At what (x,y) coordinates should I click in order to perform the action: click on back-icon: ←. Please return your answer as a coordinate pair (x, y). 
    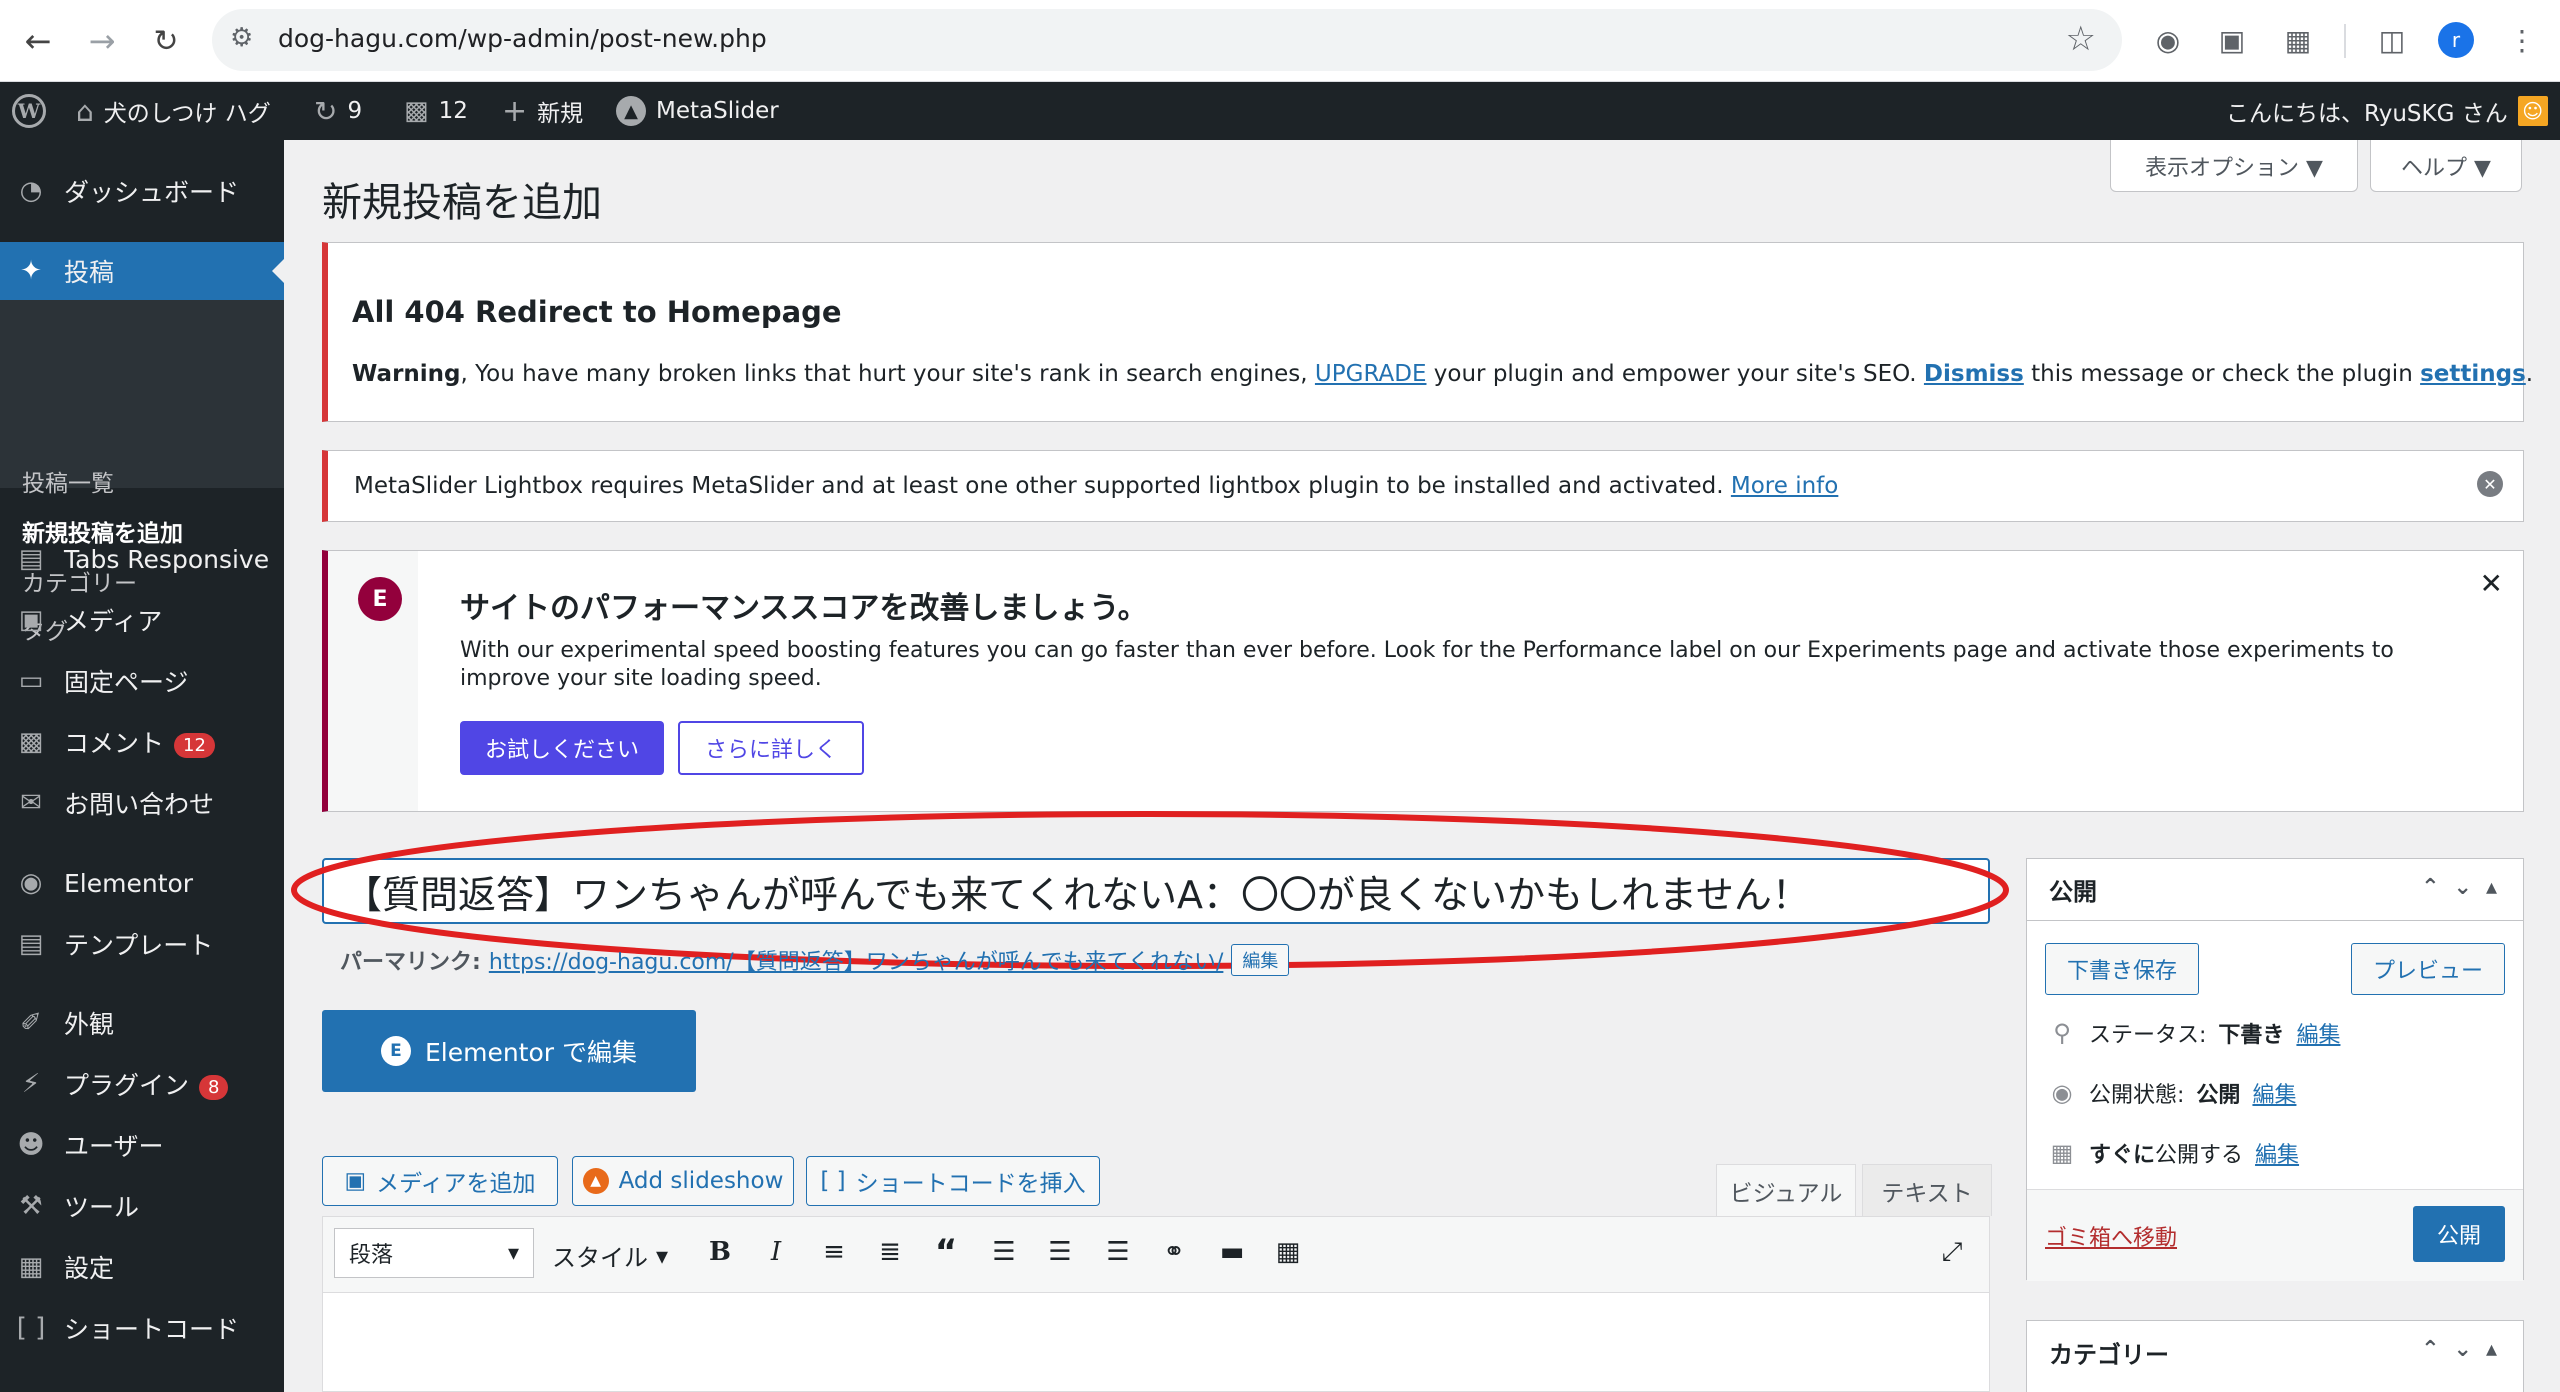
    Looking at the image, I should click on (38, 41).